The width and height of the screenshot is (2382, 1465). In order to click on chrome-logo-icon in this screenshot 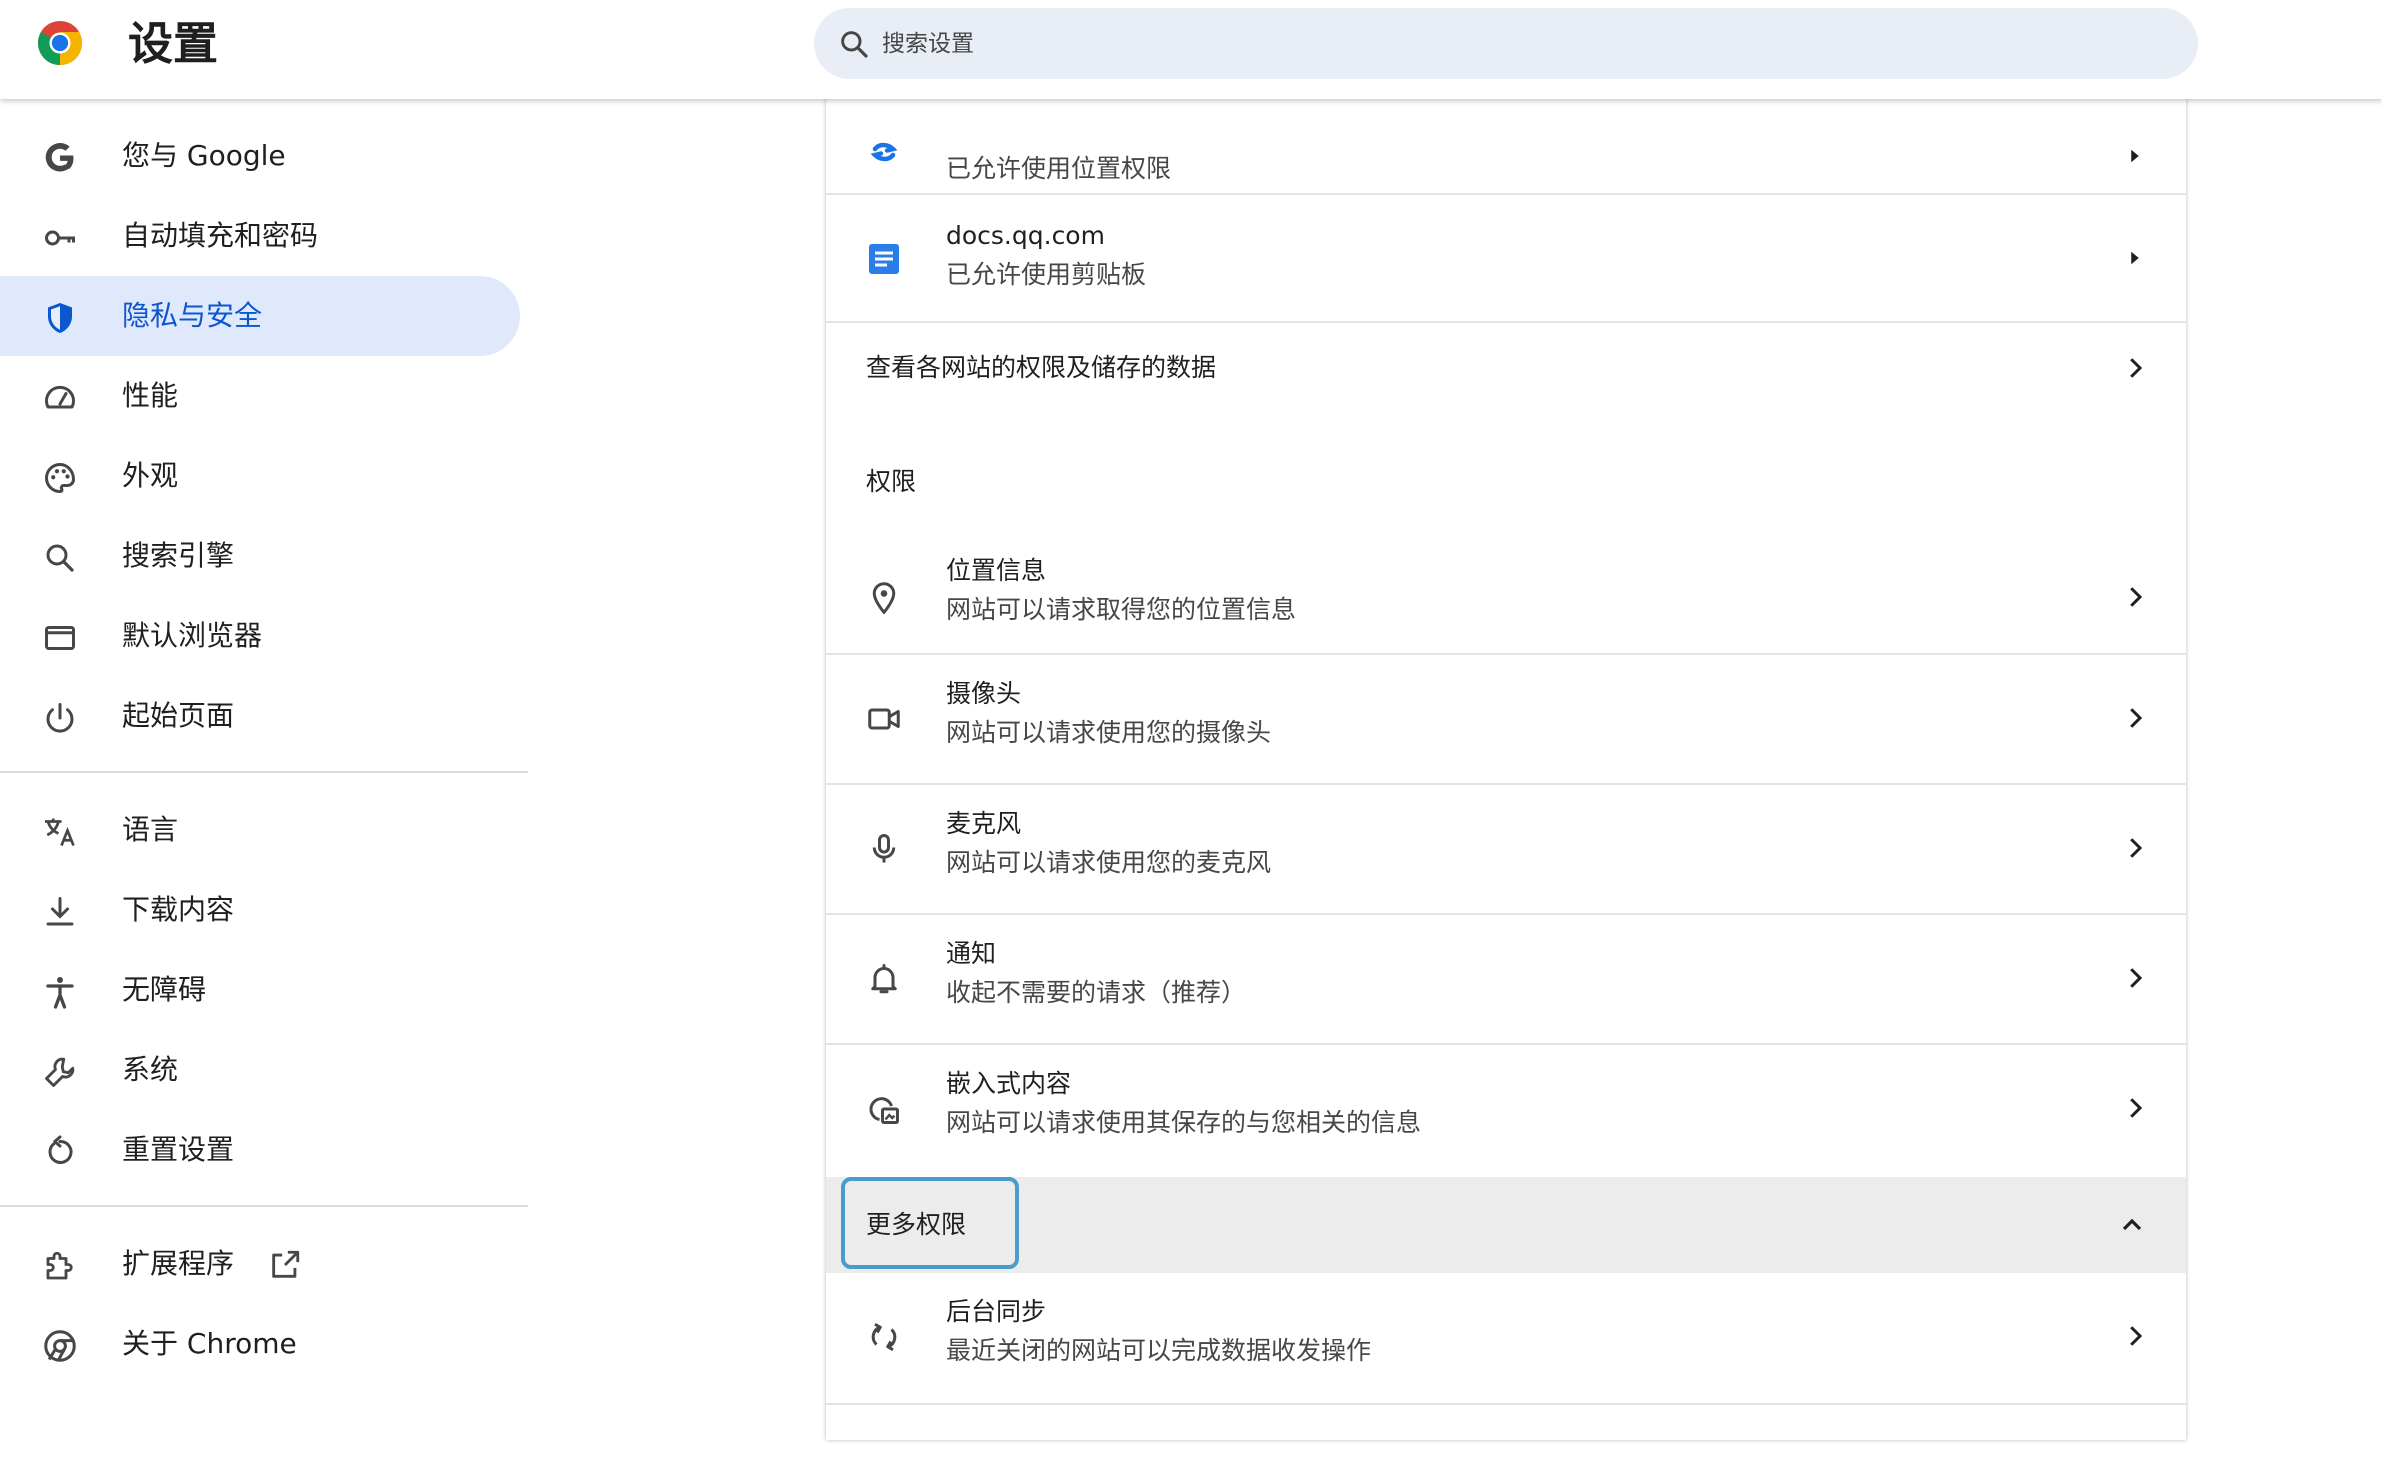, I will do `click(60, 43)`.